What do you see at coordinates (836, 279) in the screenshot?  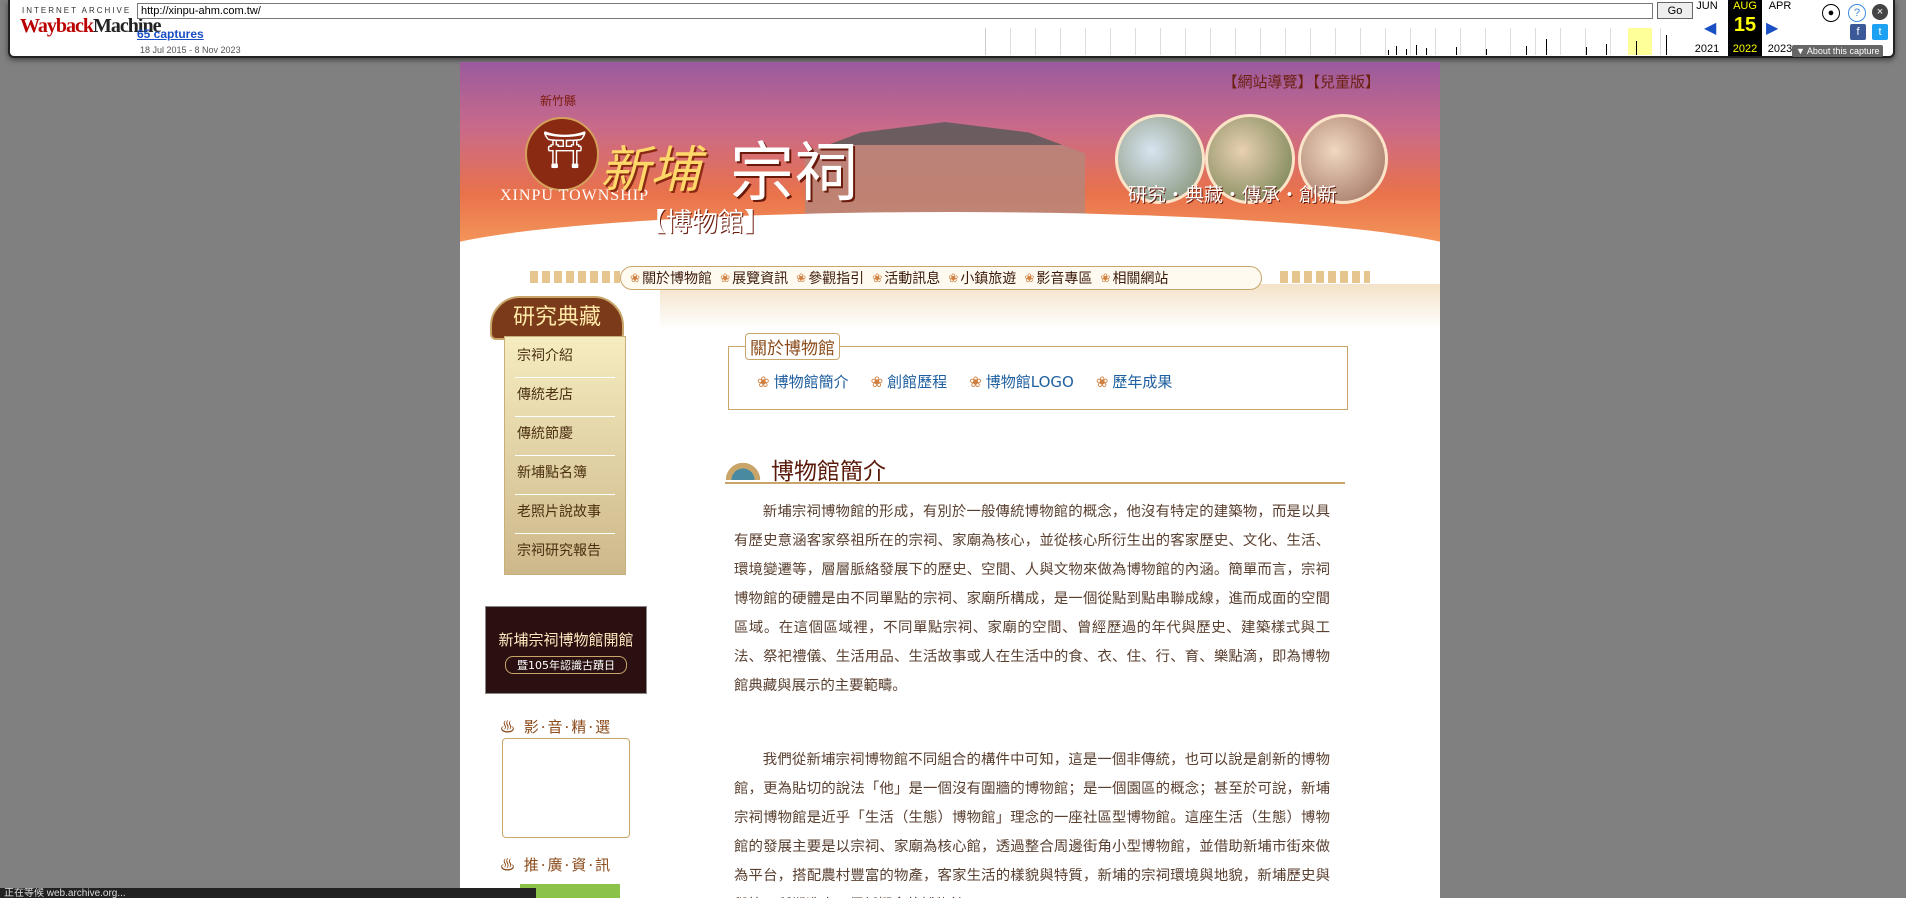 I see `nav-item-label: 參觀指引` at bounding box center [836, 279].